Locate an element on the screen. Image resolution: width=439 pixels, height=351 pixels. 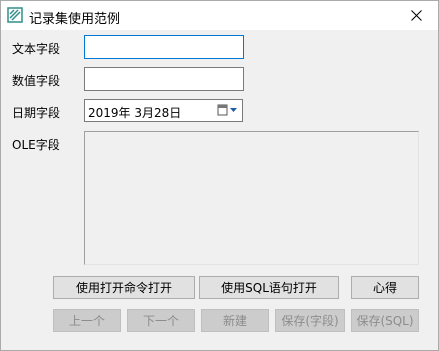
date-field-label: 日期字段 is located at coordinates (36, 113).